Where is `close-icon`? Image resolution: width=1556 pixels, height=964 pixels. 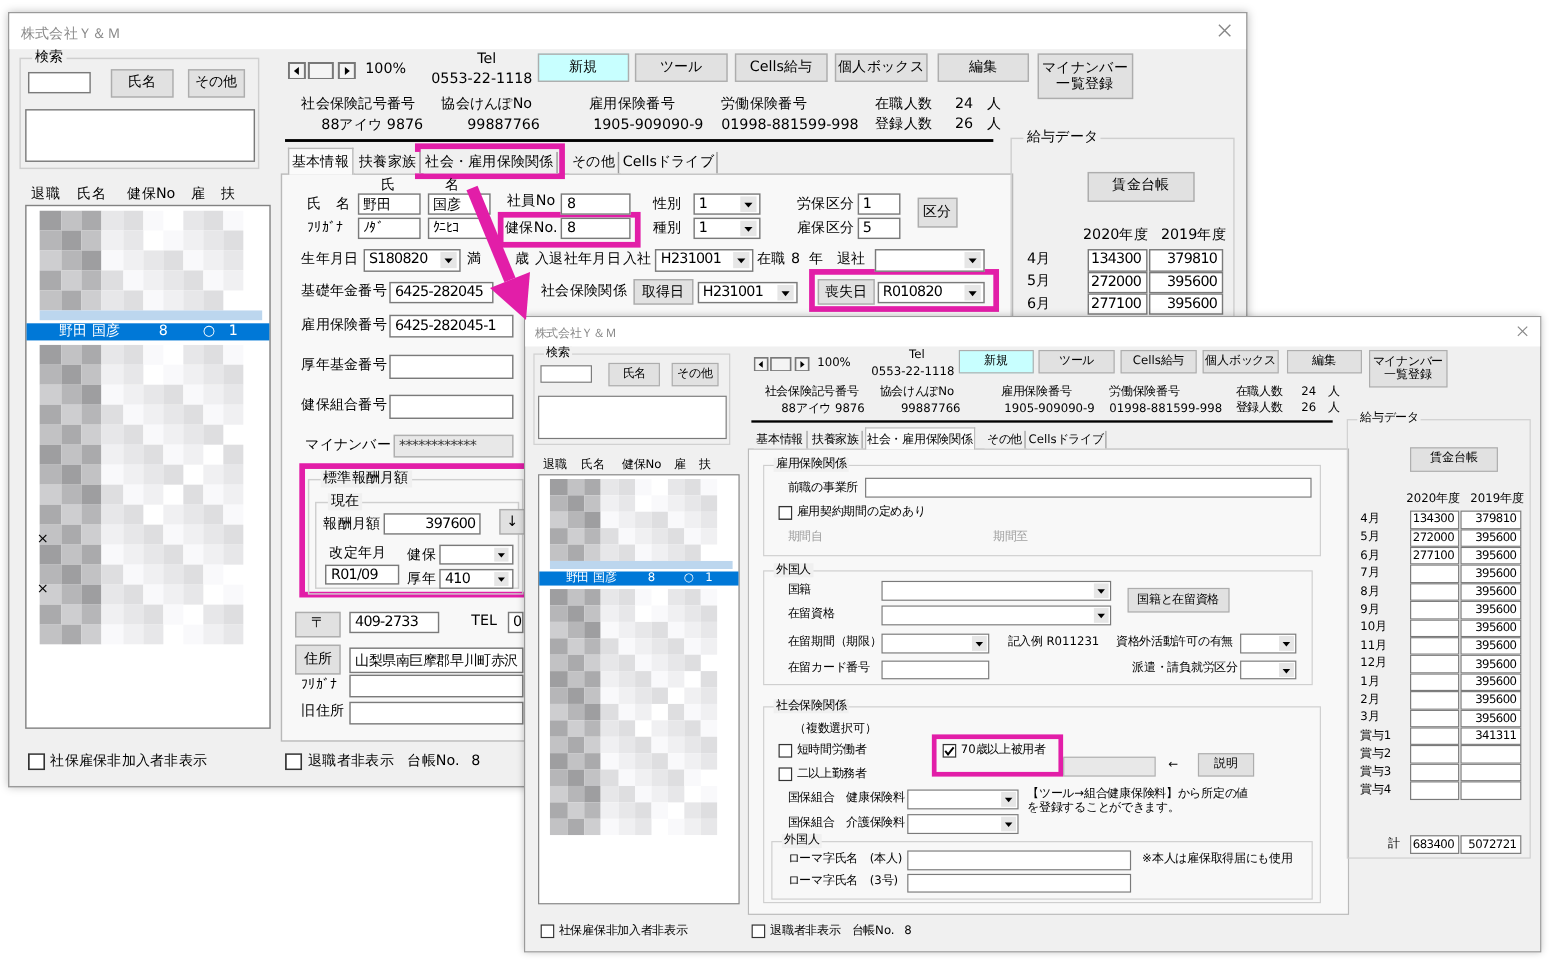
close-icon is located at coordinates (1224, 30).